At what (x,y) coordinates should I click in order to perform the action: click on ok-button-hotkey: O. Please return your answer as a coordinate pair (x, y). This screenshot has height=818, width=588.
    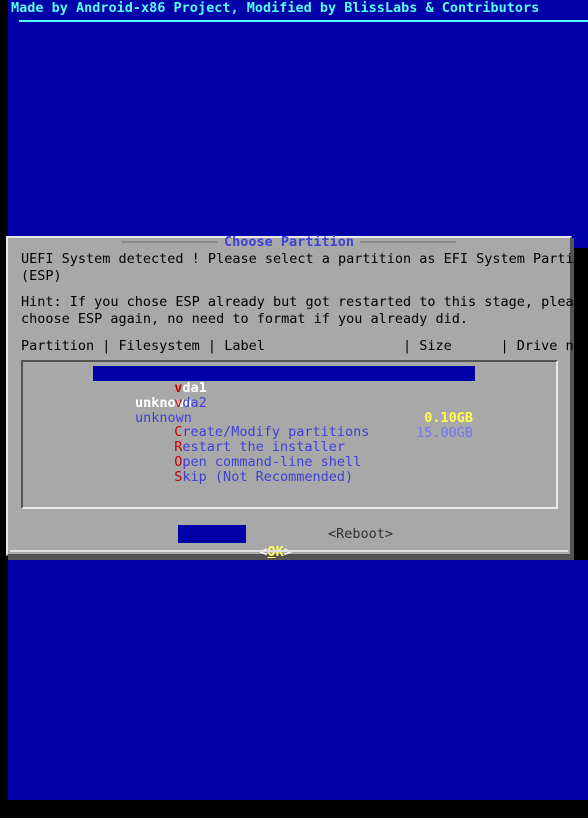
    Looking at the image, I should click on (271, 552).